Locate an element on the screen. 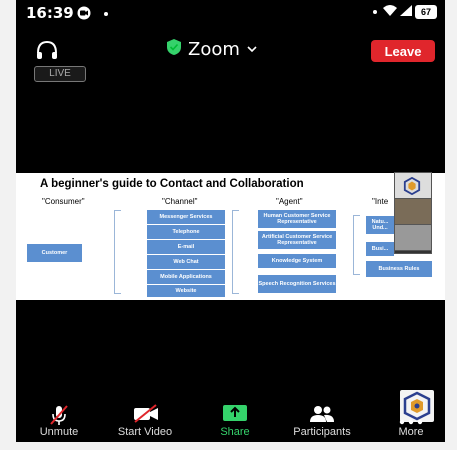  meeting-header: Zoom Leave is located at coordinates (230, 50).